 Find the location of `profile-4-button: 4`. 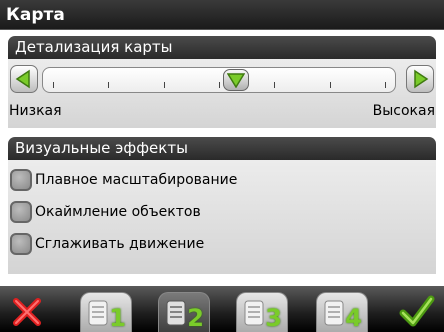

profile-4-button: 4 is located at coordinates (342, 312).